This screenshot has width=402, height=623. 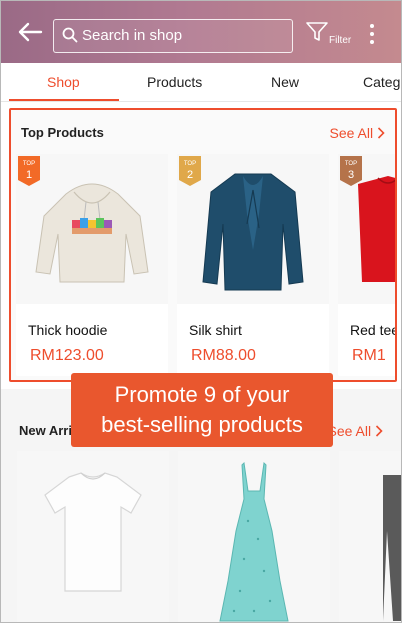 What do you see at coordinates (373, 330) in the screenshot?
I see `product-name: Red tee` at bounding box center [373, 330].